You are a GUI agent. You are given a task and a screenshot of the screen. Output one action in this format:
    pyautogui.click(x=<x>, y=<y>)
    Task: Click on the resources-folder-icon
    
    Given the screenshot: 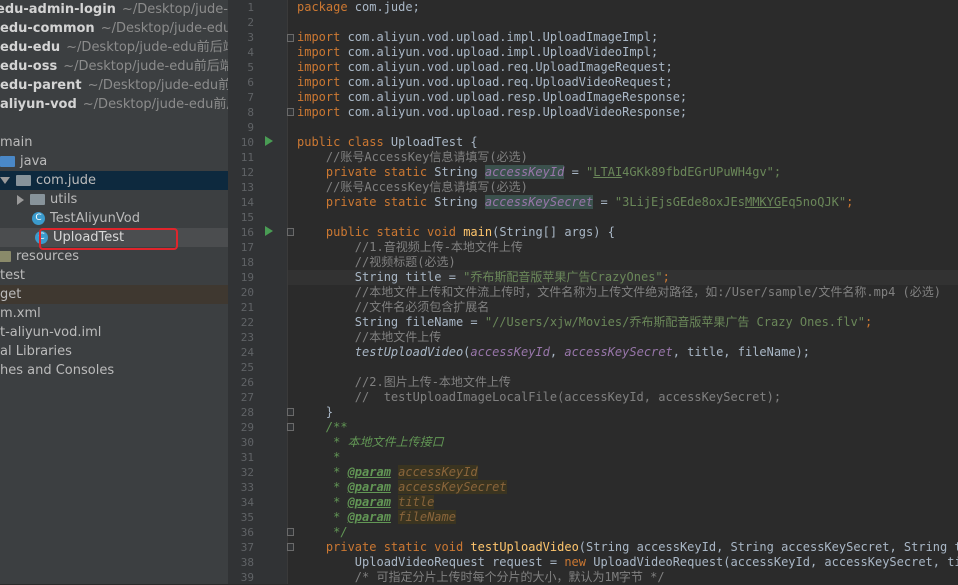 What is the action you would take?
    pyautogui.click(x=5, y=256)
    